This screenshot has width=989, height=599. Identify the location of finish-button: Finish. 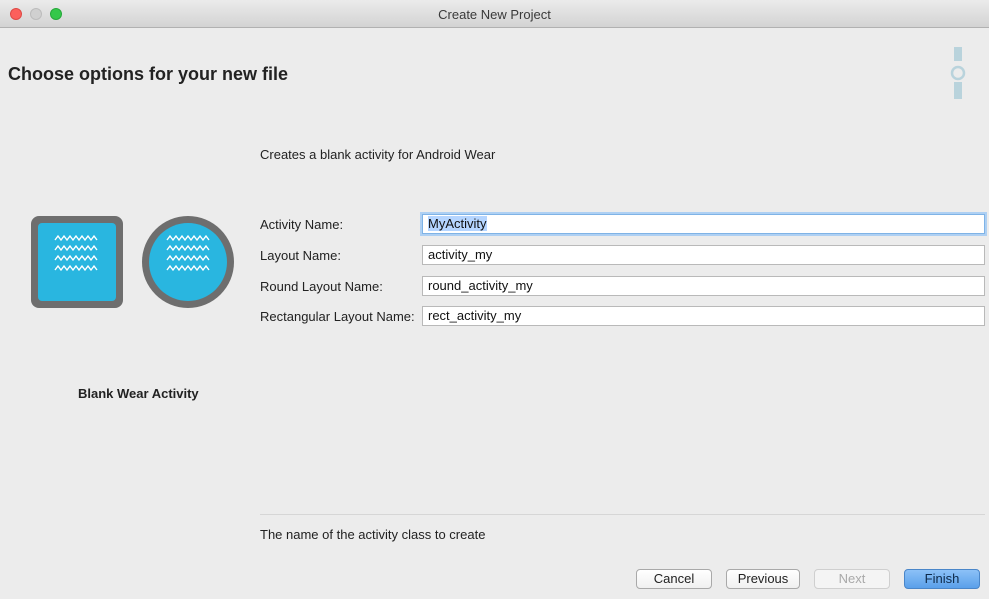
(942, 579).